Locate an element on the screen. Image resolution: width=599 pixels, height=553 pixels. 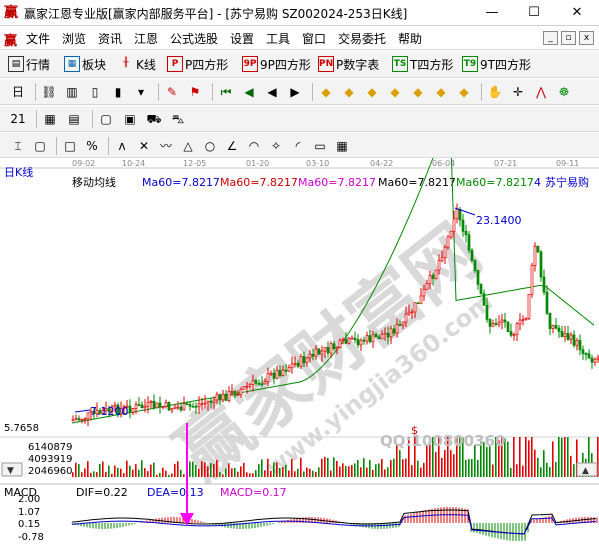
gann-icon: ☸ is located at coordinates (564, 92).